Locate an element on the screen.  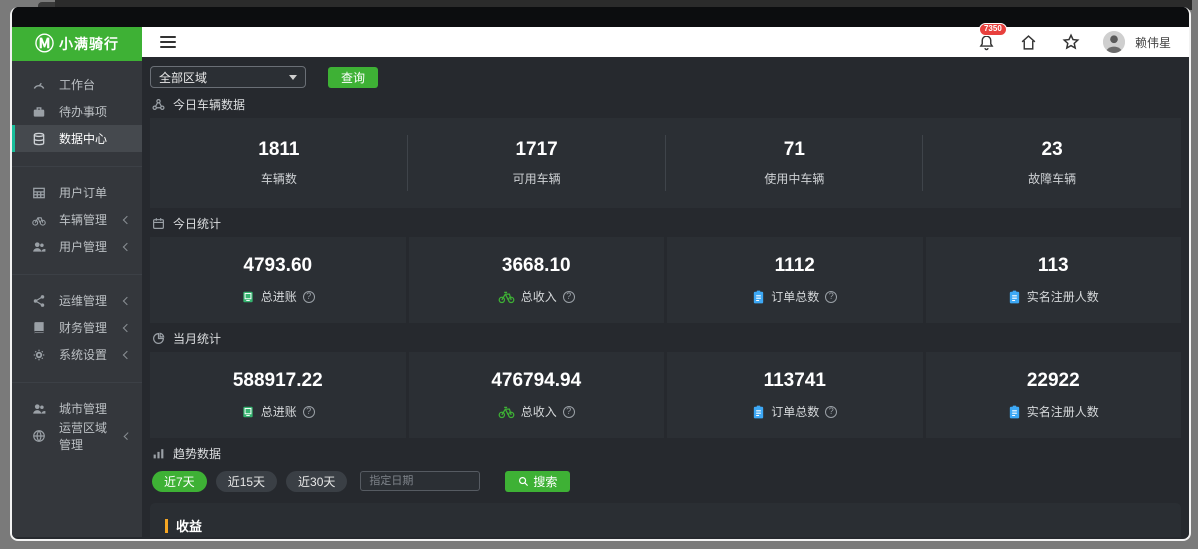
range-7d-button: 近7天 is located at coordinates (179, 481).